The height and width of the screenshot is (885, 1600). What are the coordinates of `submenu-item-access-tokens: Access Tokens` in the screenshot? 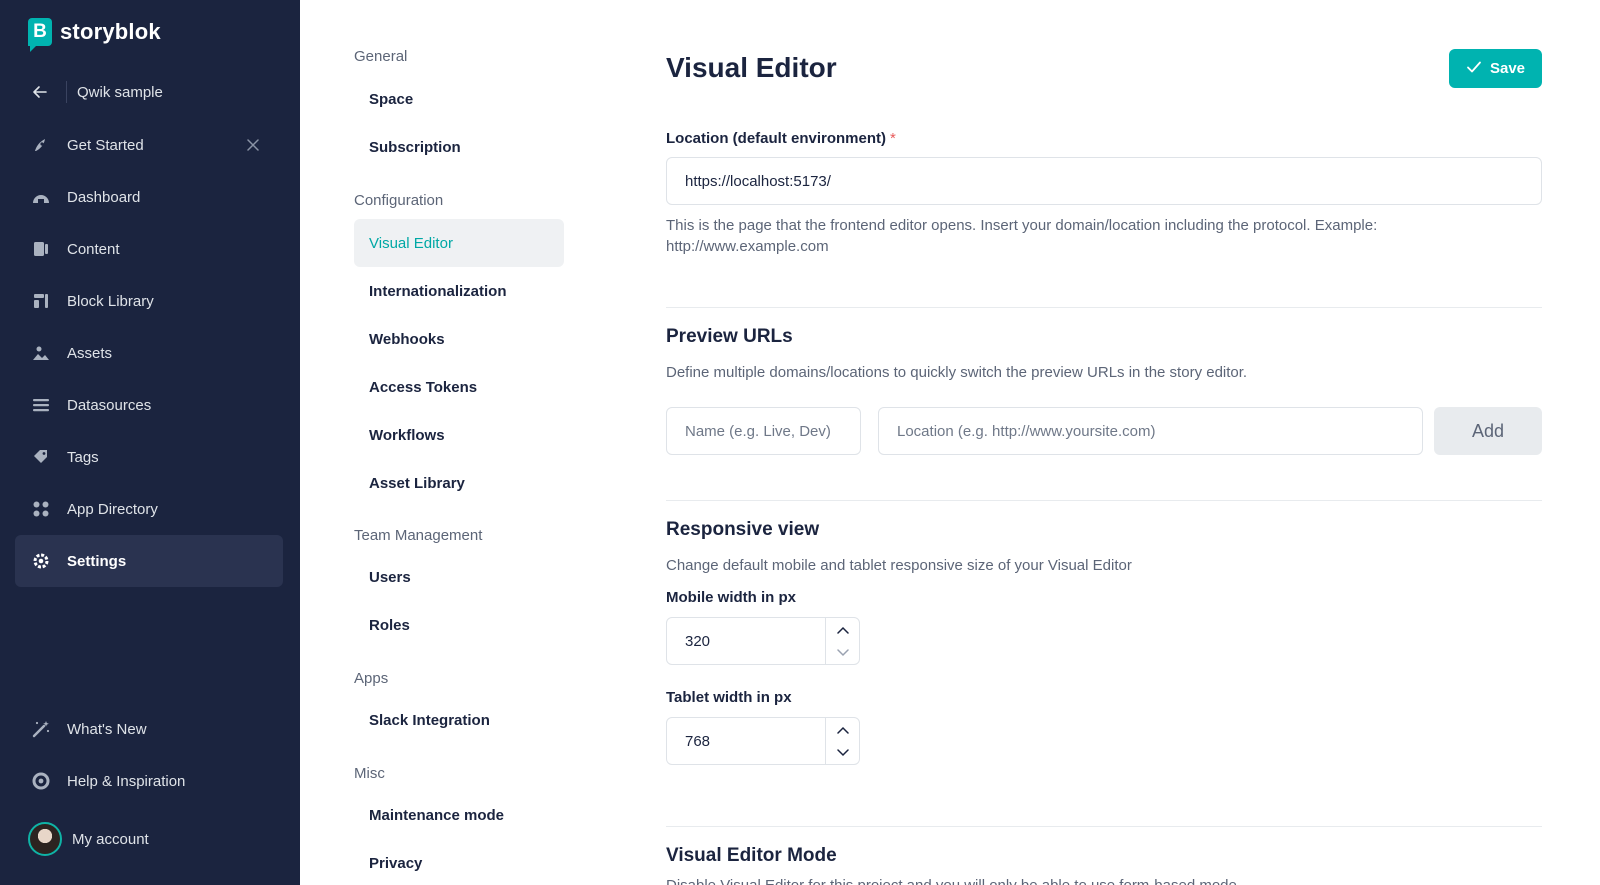 It's located at (459, 387).